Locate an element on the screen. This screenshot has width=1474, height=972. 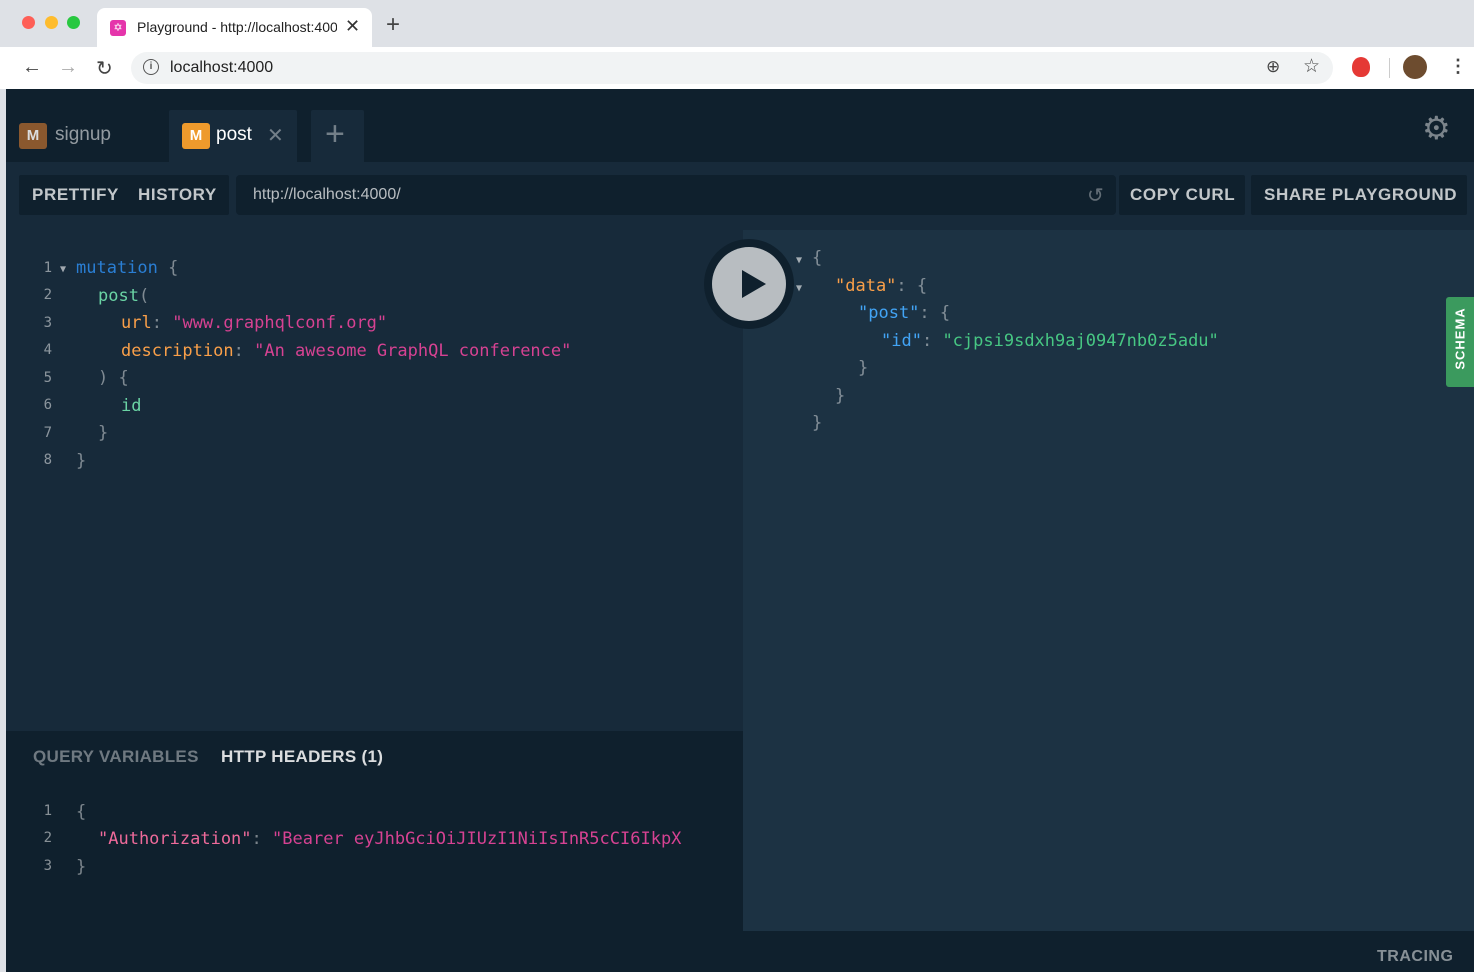
endpoint-input: http://localhost:4000/ ↺ is located at coordinates (676, 195).